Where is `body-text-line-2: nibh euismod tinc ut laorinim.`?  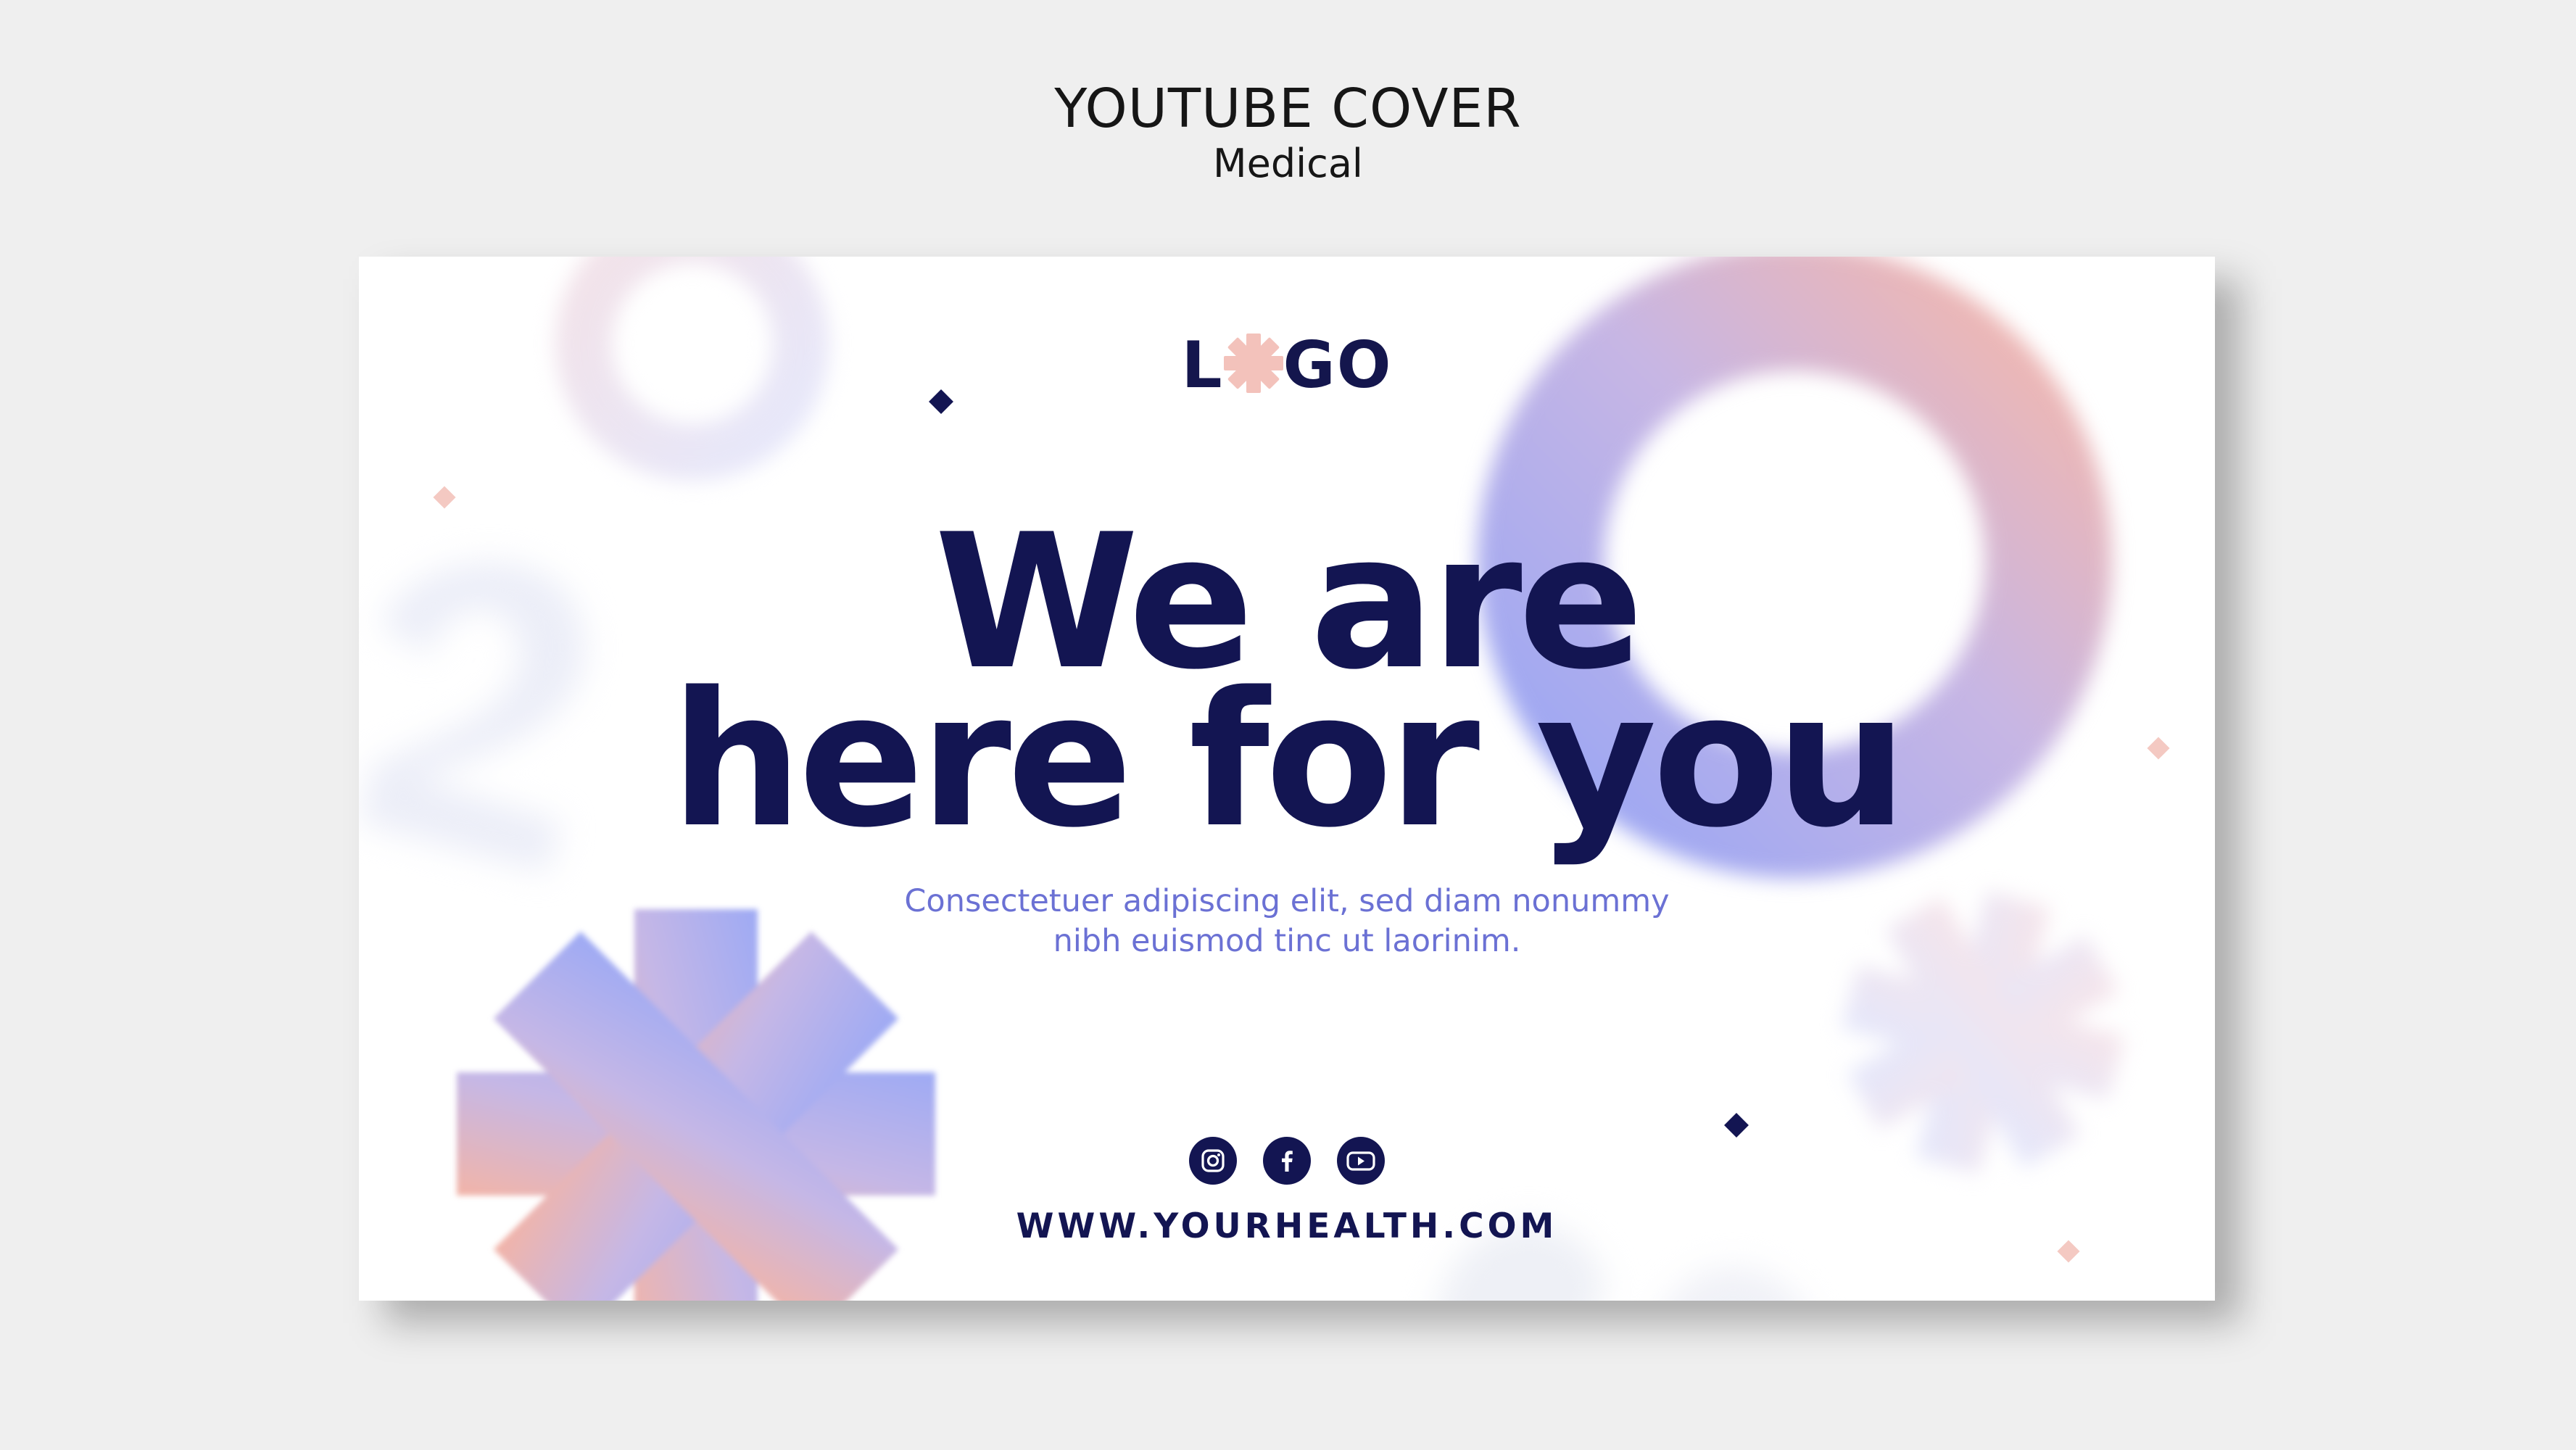 body-text-line-2: nibh euismod tinc ut laorinim. is located at coordinates (1287, 941).